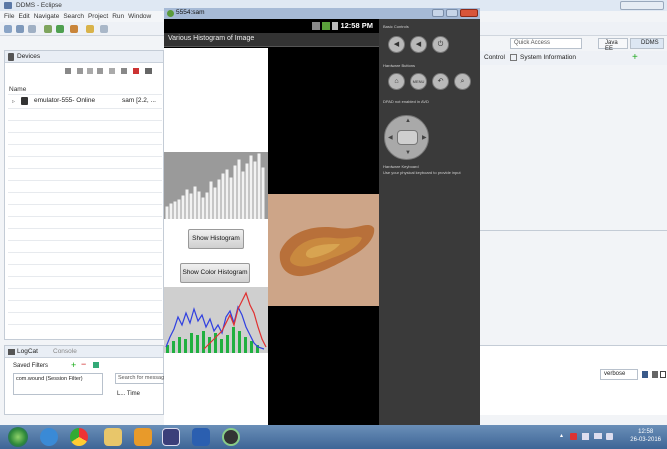  I want to click on media-player-icon, so click(143, 437).